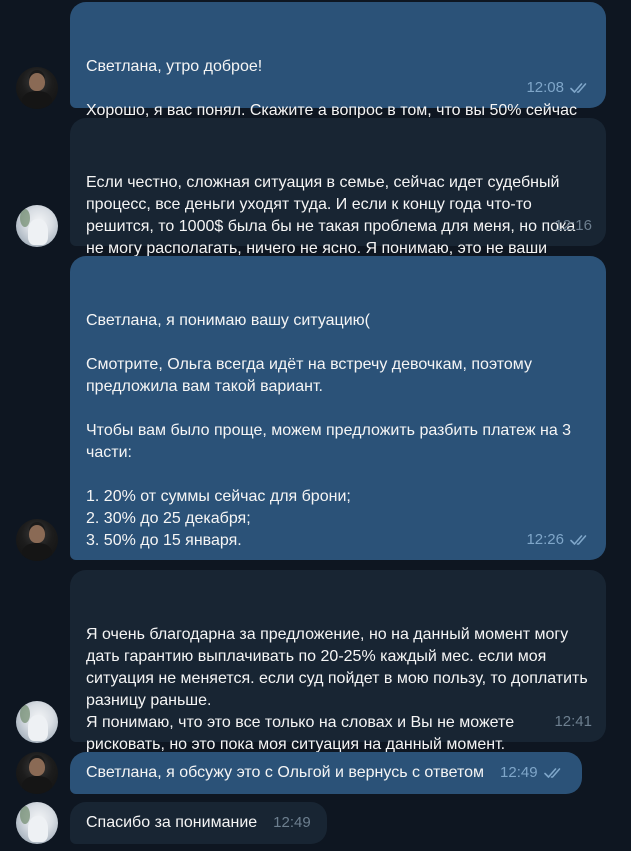 The height and width of the screenshot is (851, 631). I want to click on message-meta: 12:26, so click(559, 540).